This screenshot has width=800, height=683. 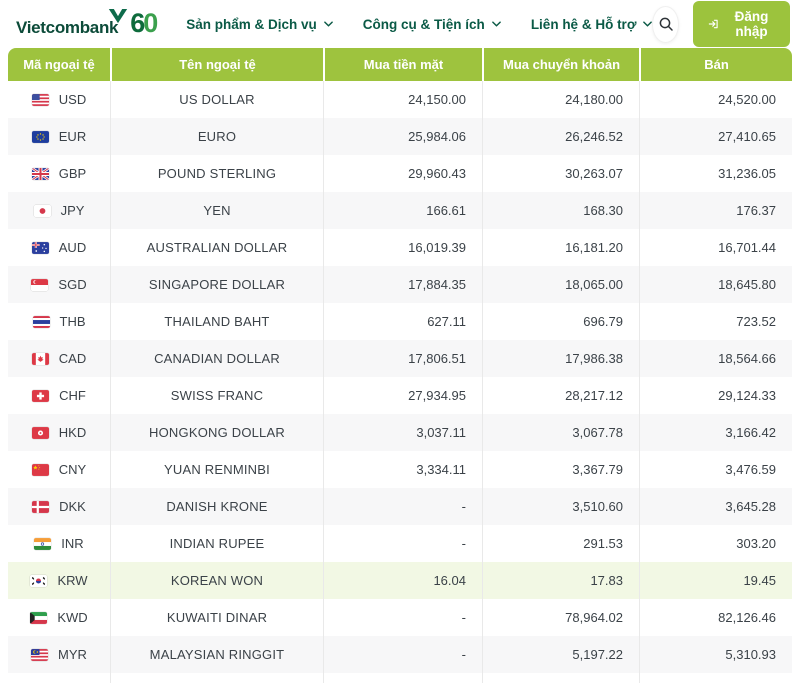 What do you see at coordinates (118, 15) in the screenshot?
I see `vietcombank-v-icon` at bounding box center [118, 15].